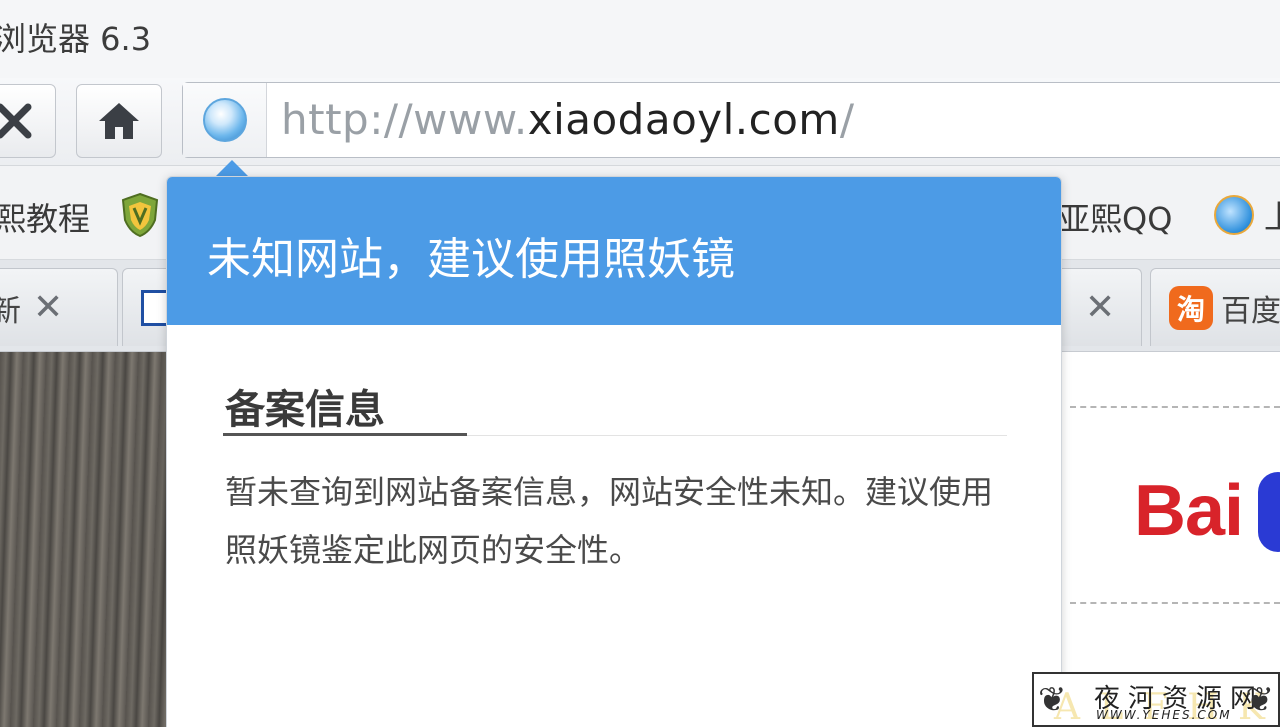 The height and width of the screenshot is (727, 1280). Describe the element at coordinates (1260, 700) in the screenshot. I see `ornament-icon: ❦` at that location.